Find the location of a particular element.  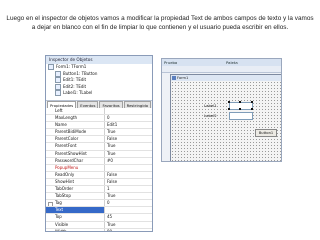

property-name: ShowHint is located at coordinates (75, 182).